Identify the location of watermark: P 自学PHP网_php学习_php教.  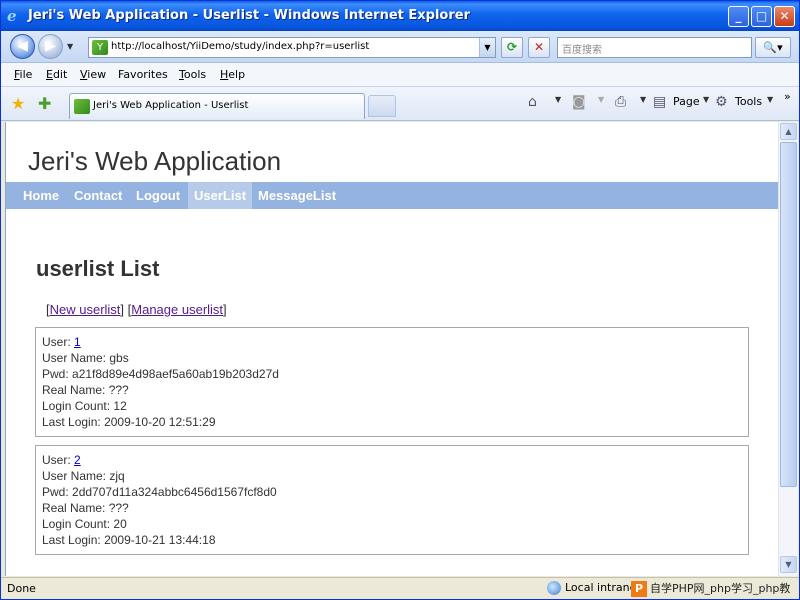
(715, 589).